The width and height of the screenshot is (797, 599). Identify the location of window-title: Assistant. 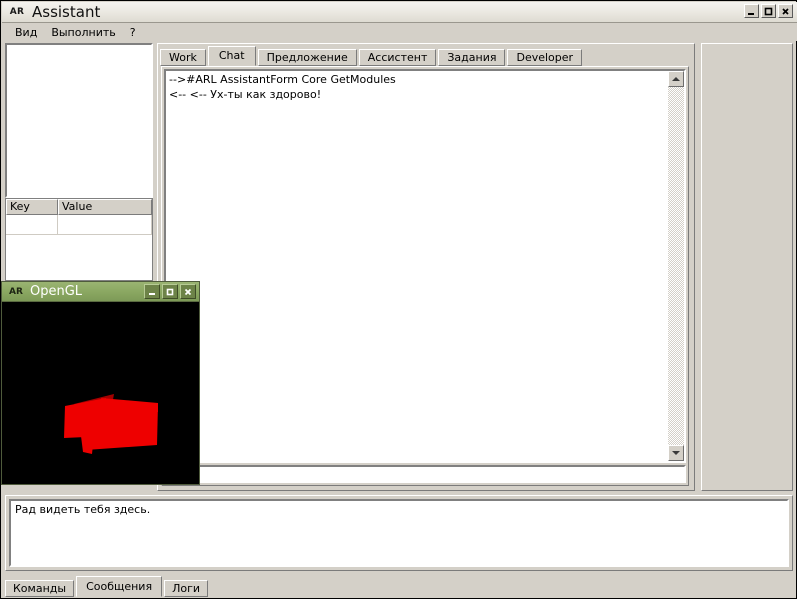
(66, 12).